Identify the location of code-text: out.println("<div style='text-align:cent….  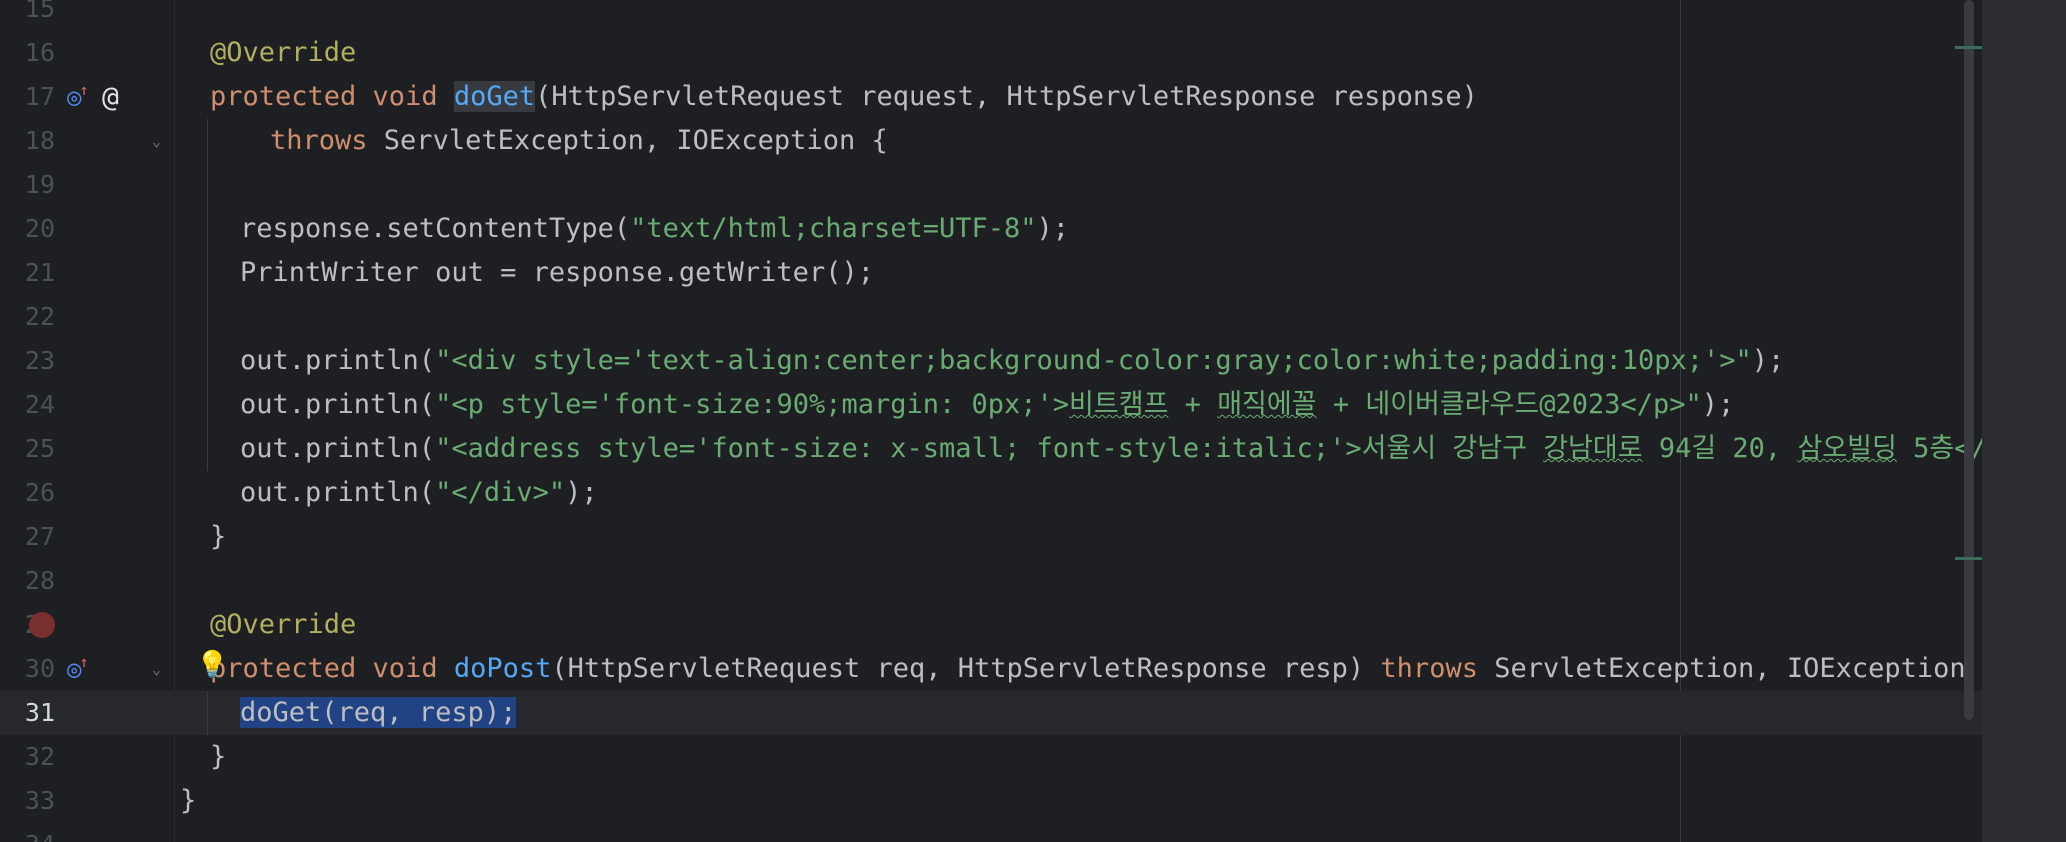
(1012, 361).